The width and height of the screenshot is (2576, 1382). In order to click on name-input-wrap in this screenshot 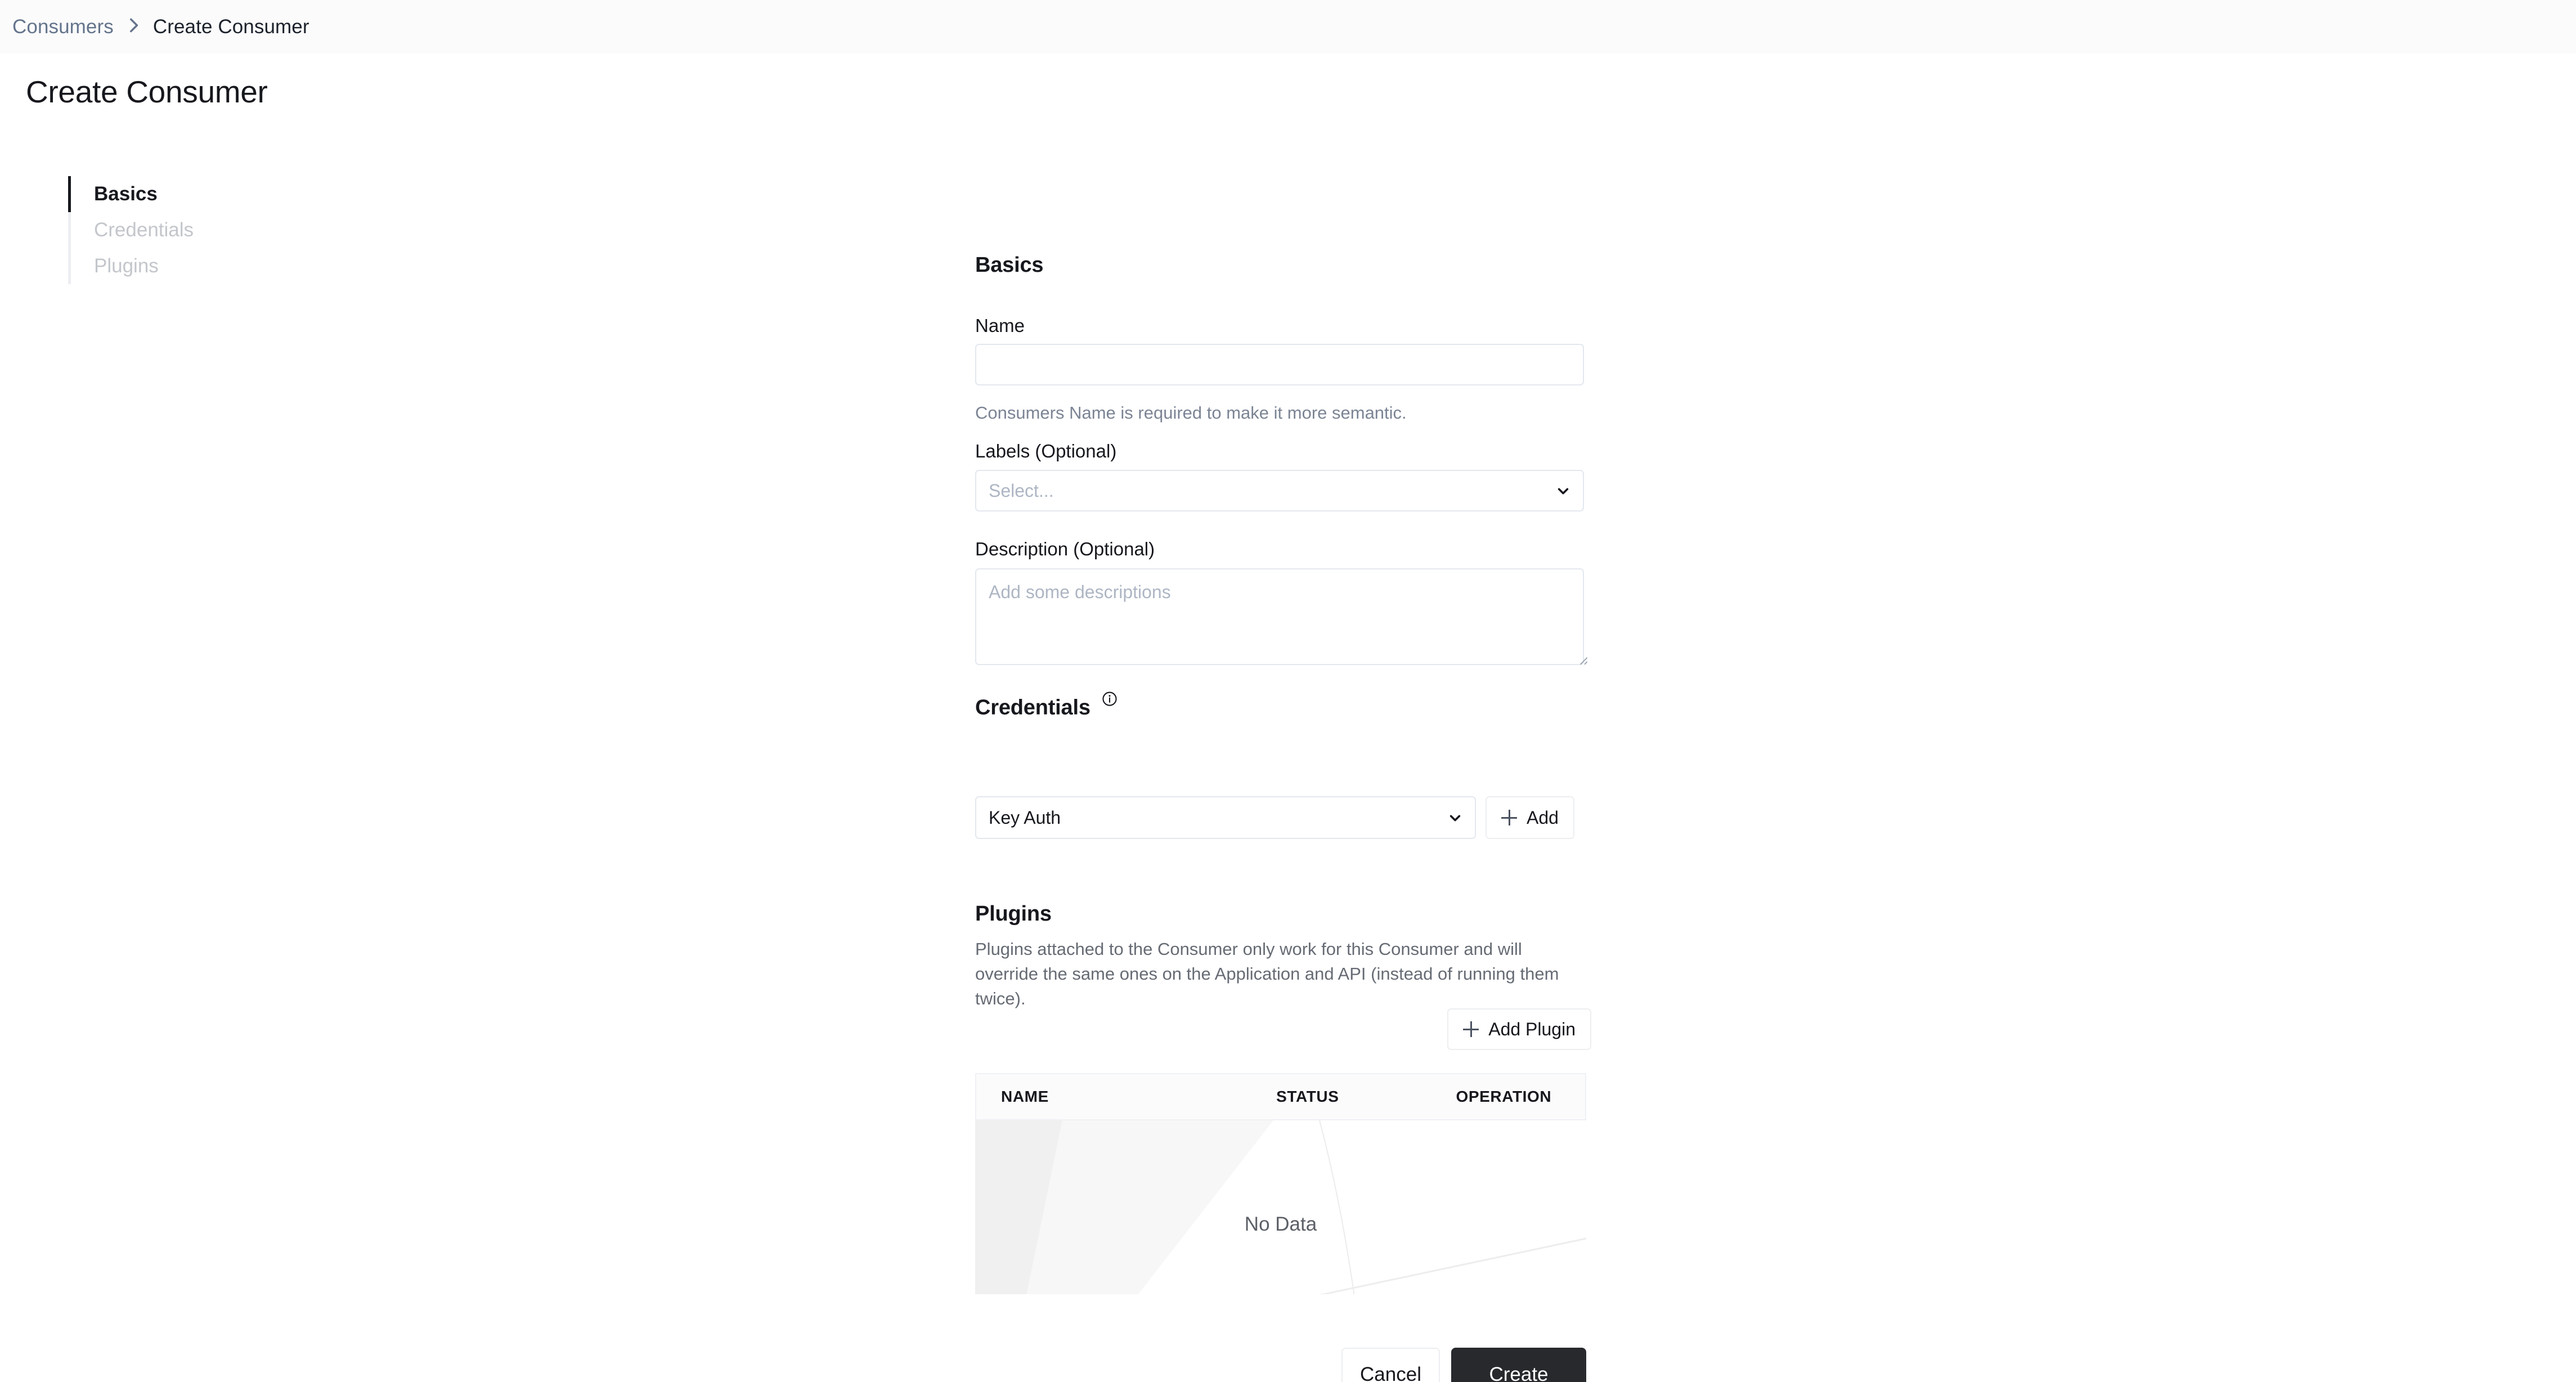, I will do `click(1283, 365)`.